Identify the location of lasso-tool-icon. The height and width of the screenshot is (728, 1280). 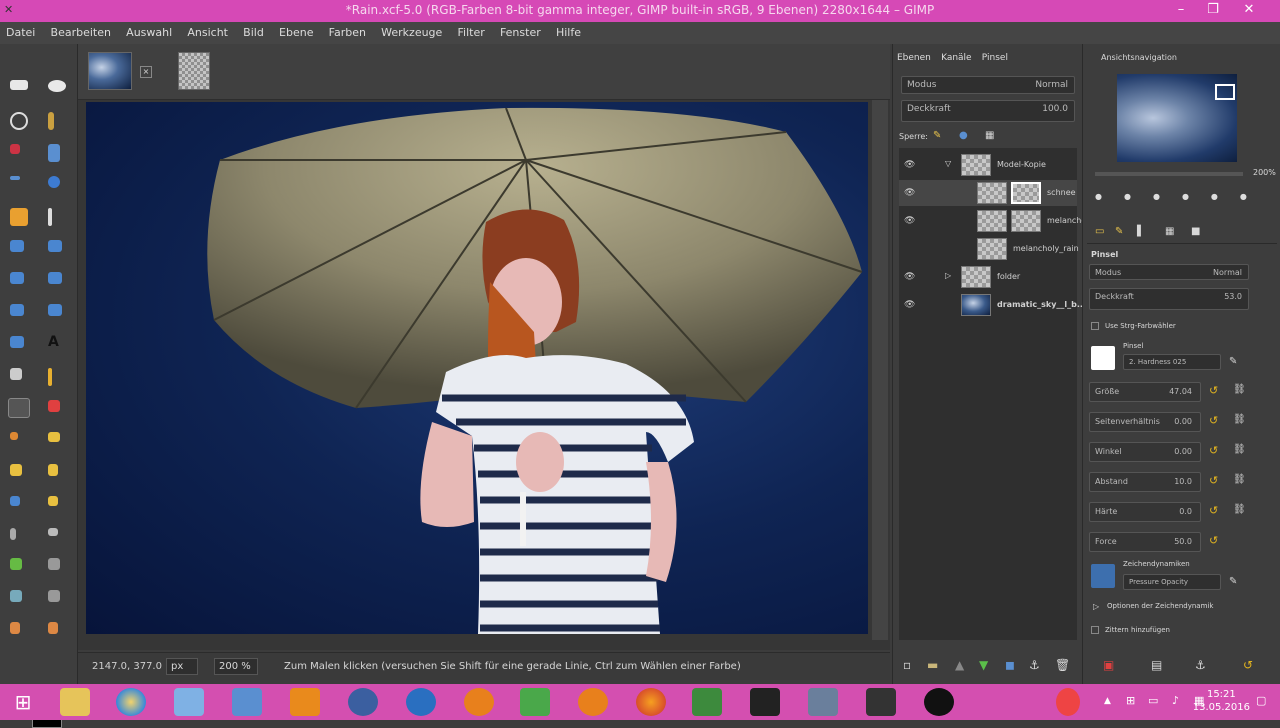
(19, 121).